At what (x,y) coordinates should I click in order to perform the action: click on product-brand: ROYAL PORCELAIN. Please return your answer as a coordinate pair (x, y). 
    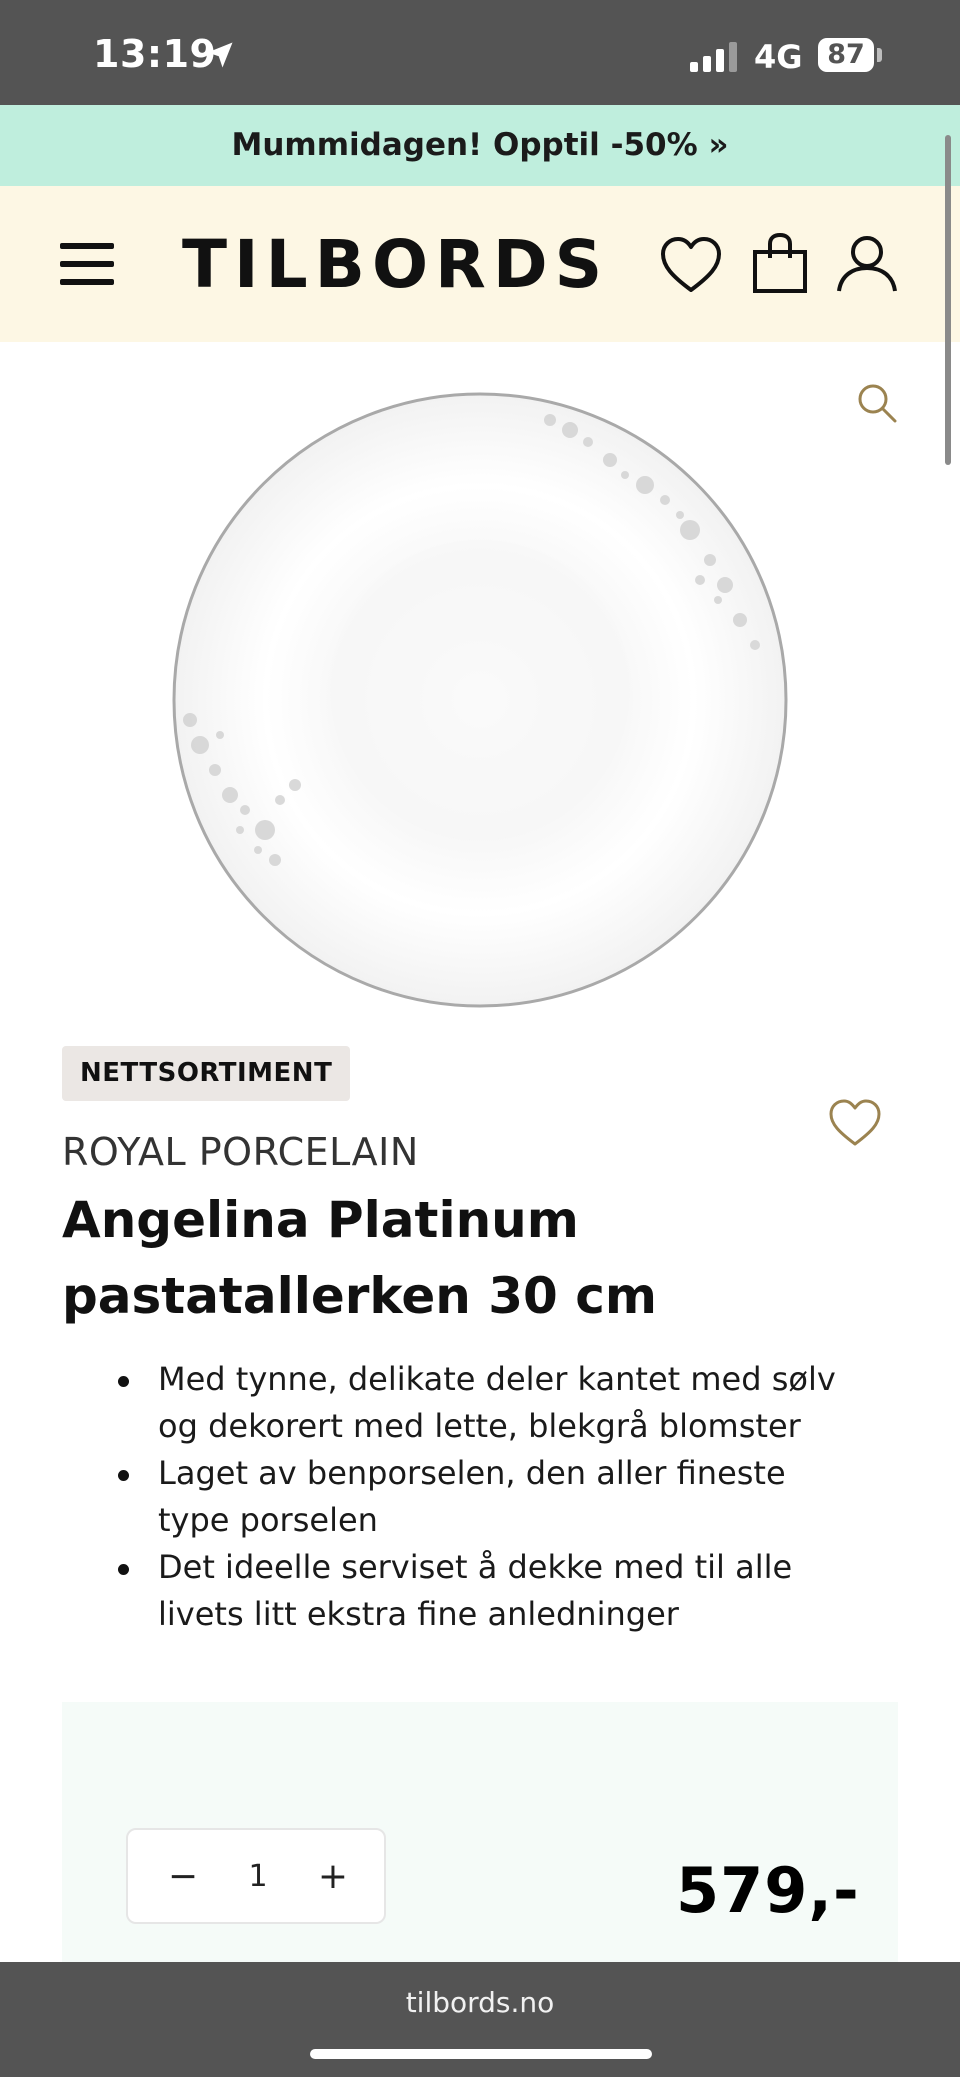
    Looking at the image, I should click on (240, 1152).